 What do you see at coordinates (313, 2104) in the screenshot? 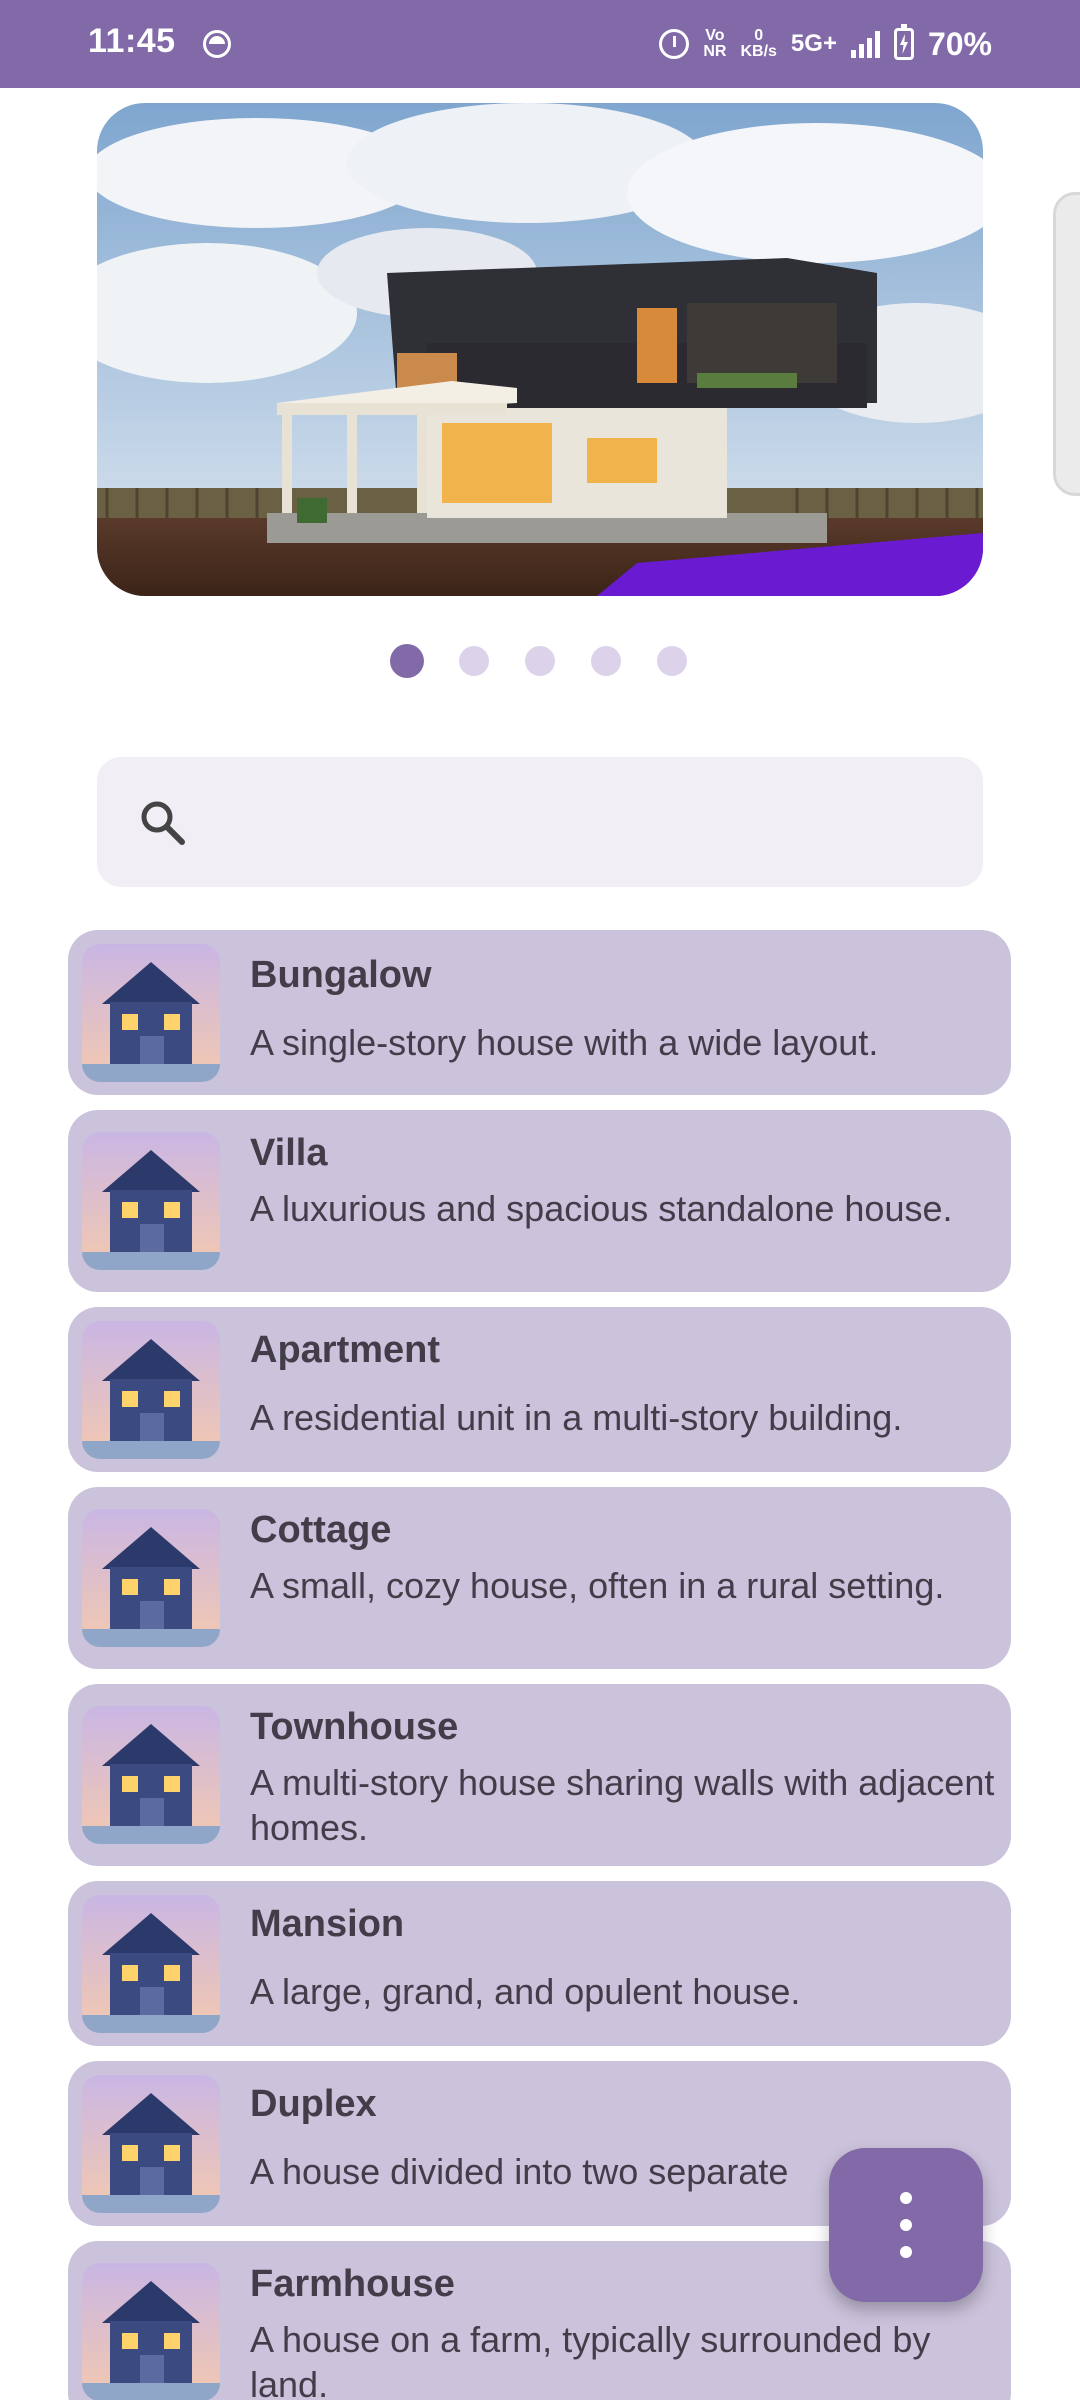
I see `list-item-title: Duplex` at bounding box center [313, 2104].